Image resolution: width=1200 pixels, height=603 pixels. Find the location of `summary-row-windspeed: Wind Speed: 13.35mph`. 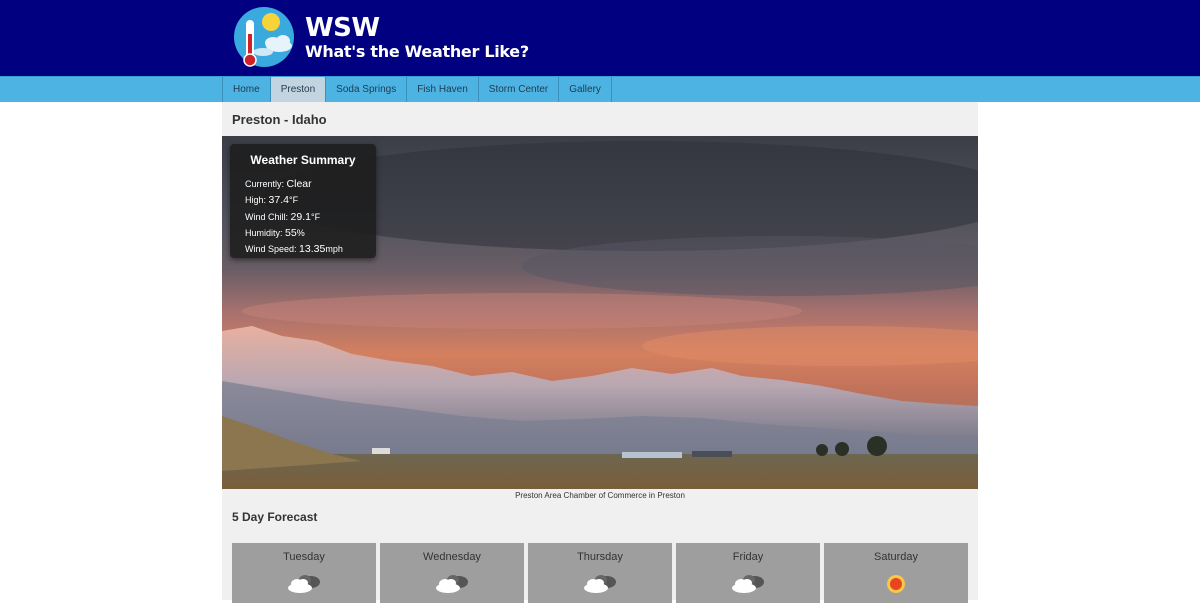

summary-row-windspeed: Wind Speed: 13.35mph is located at coordinates (310, 249).